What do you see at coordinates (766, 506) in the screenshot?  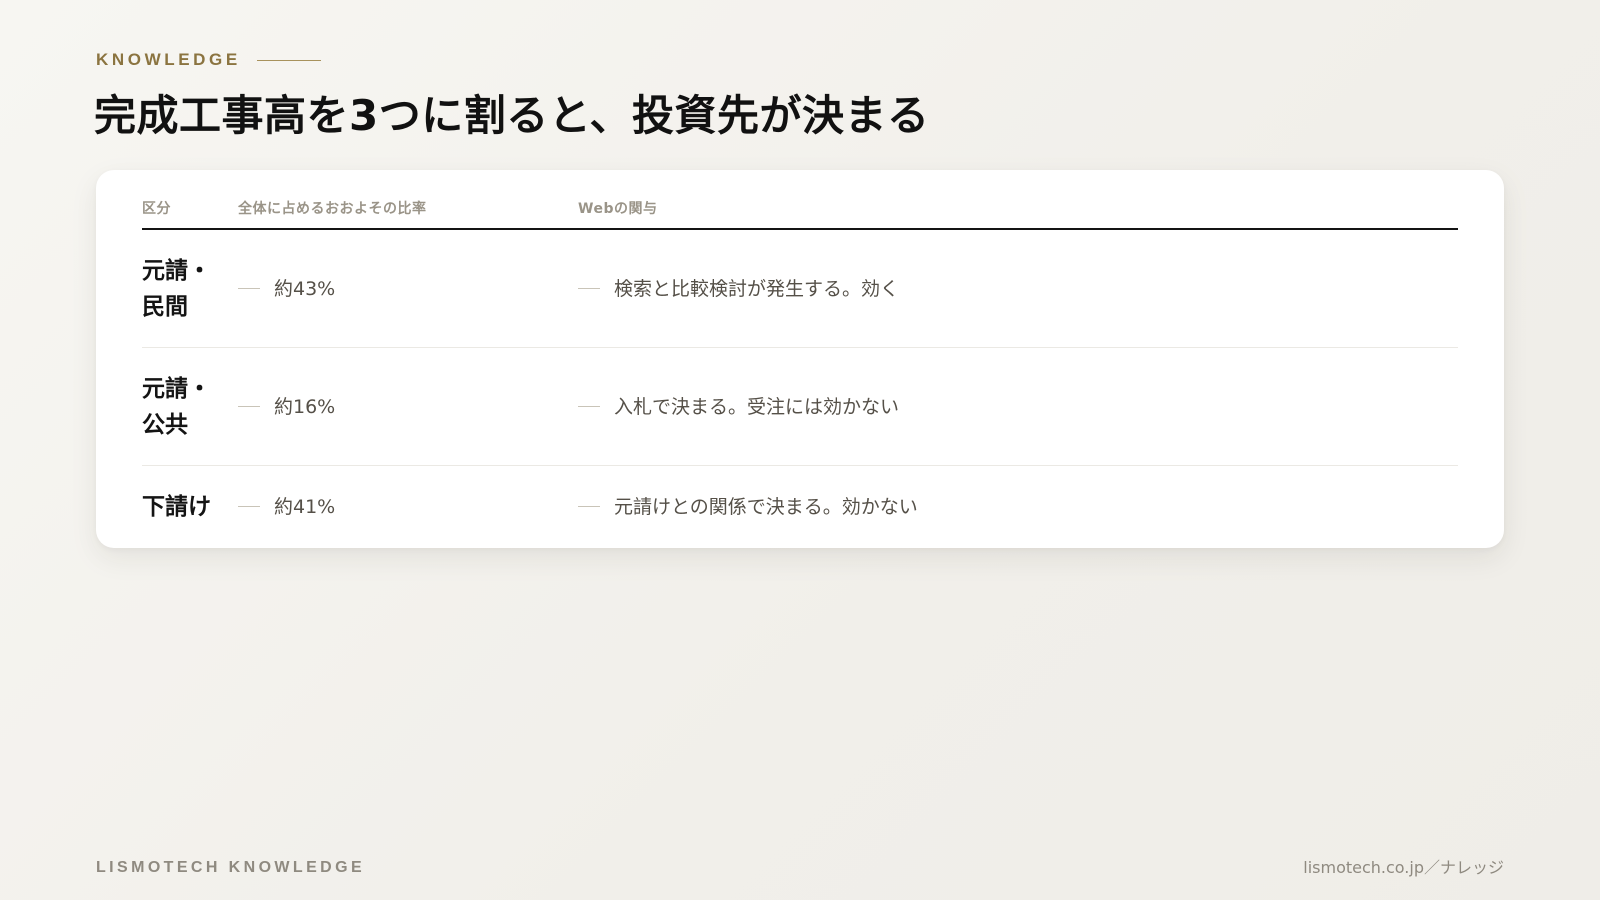 I see `row-web: 元請けとの関係で決まる。効かない` at bounding box center [766, 506].